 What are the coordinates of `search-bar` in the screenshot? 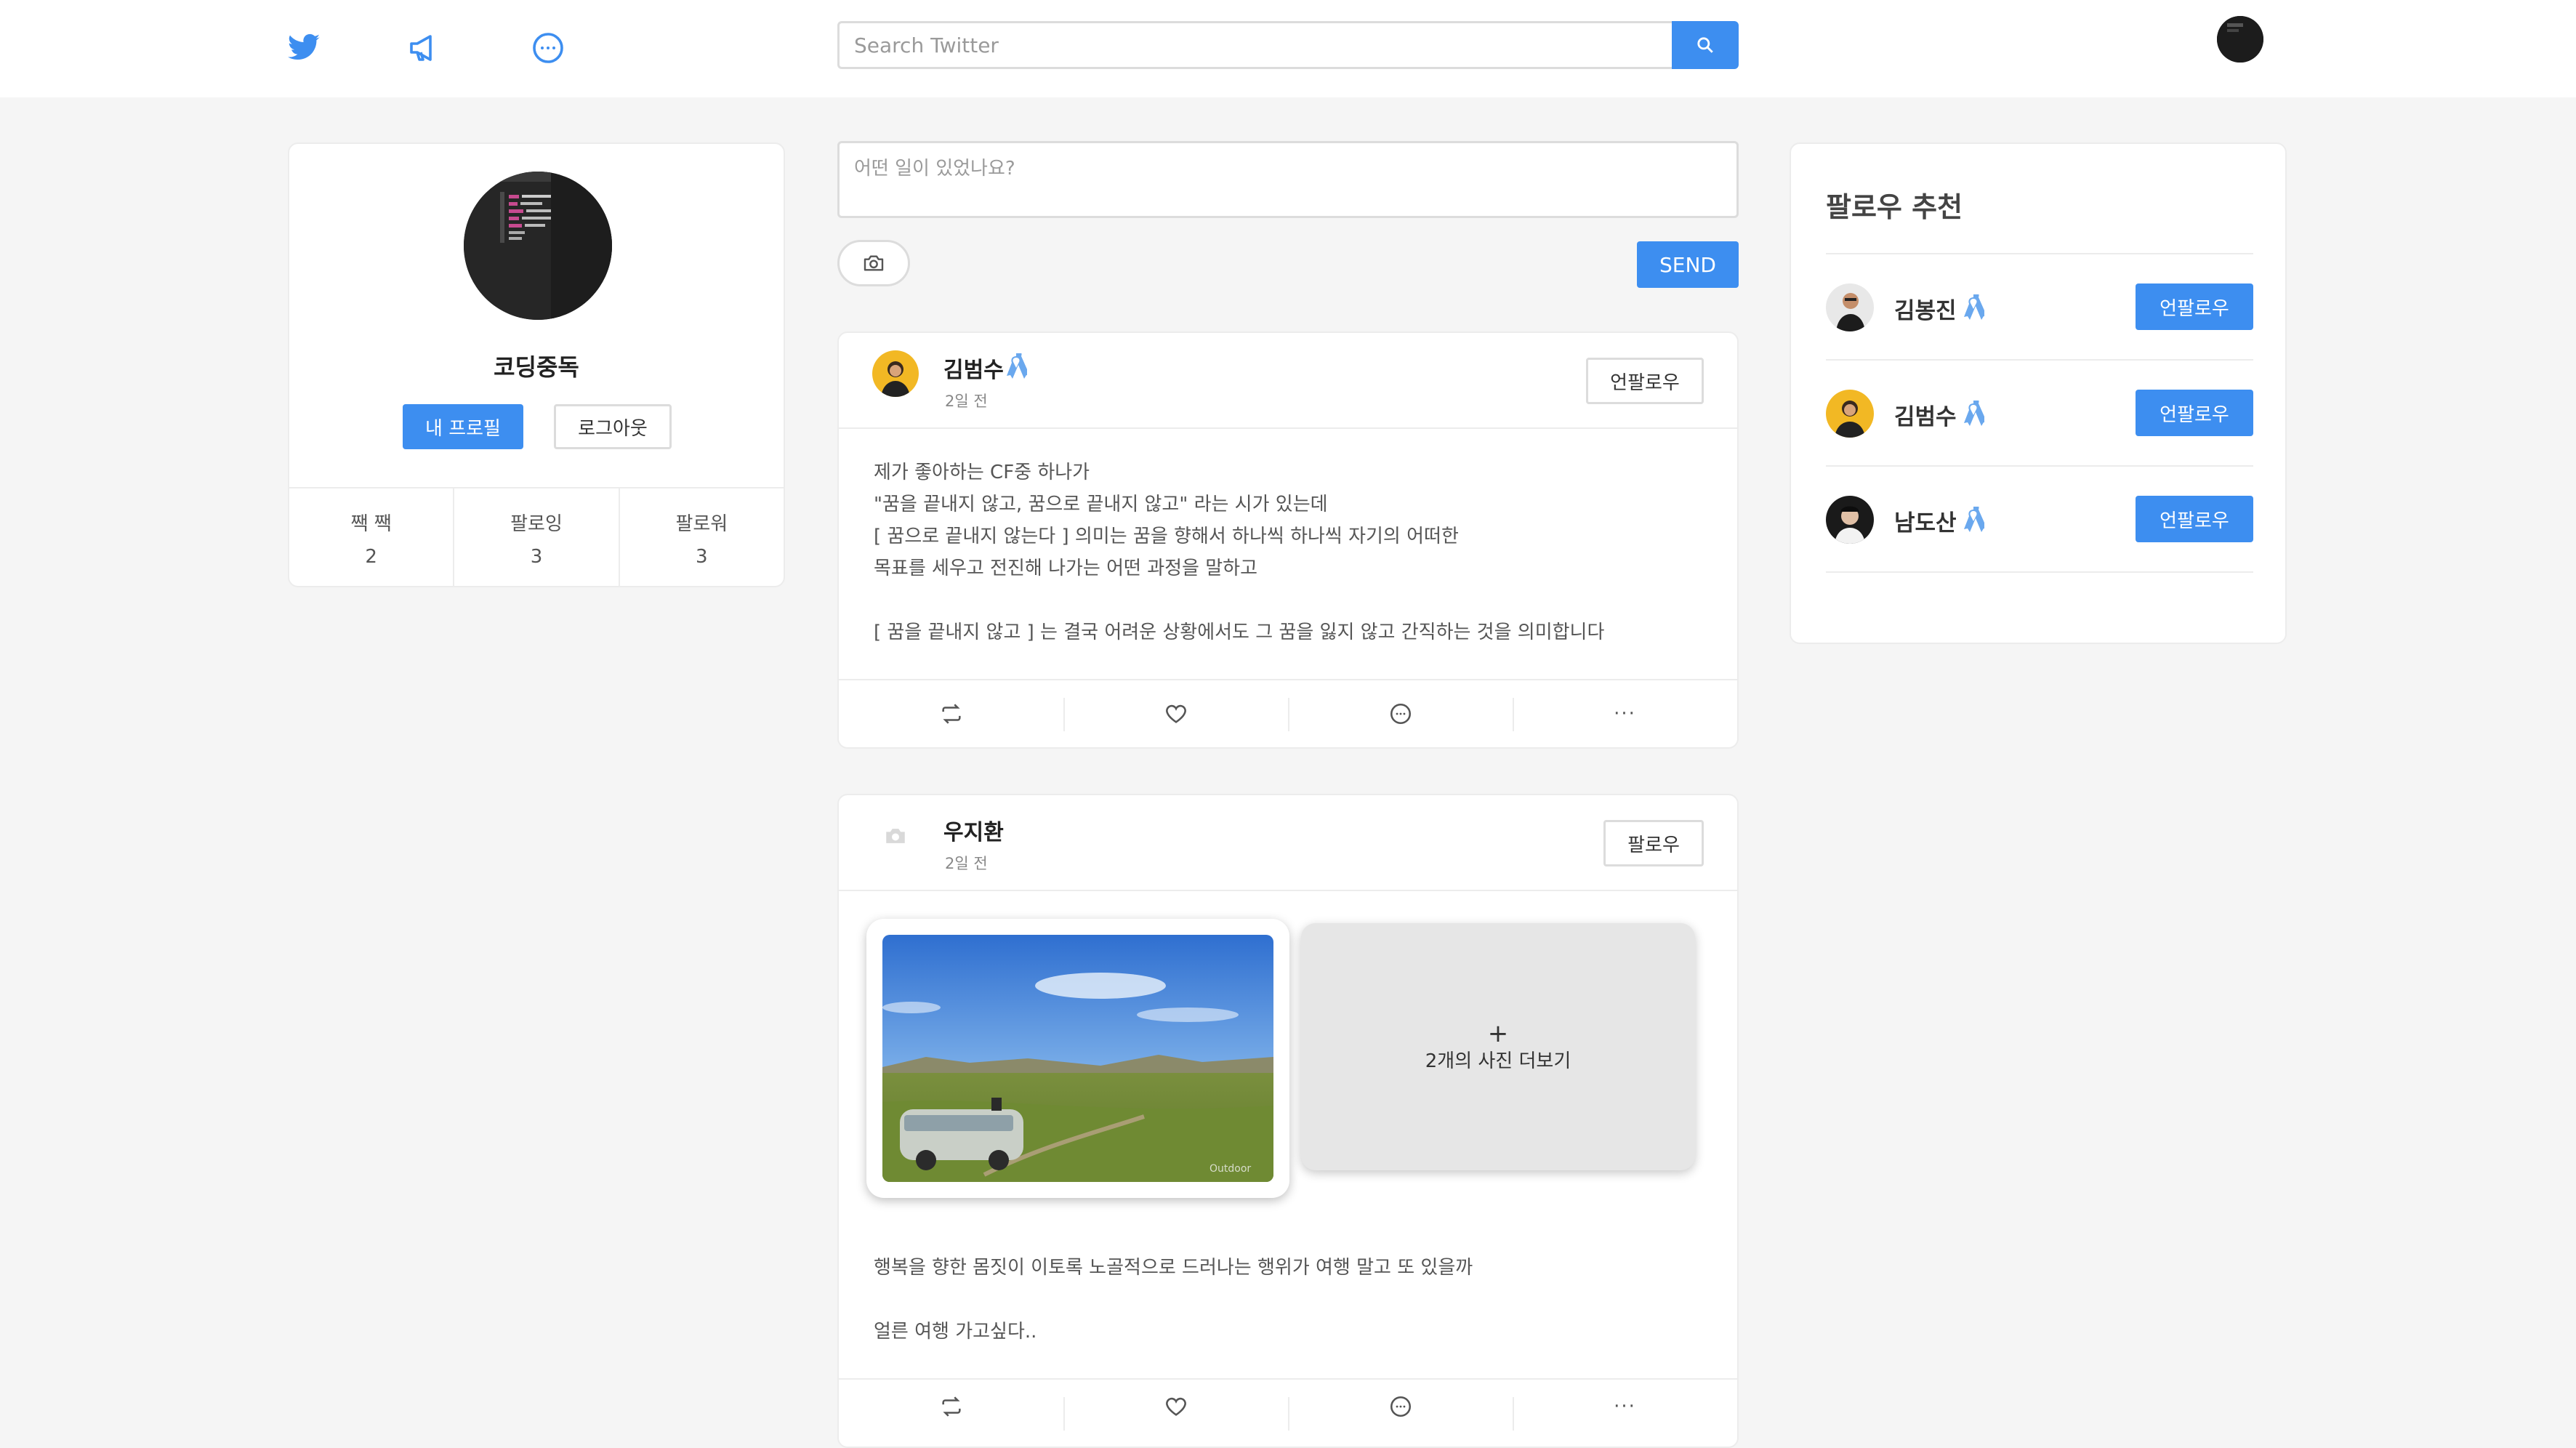 It's located at (1288, 45).